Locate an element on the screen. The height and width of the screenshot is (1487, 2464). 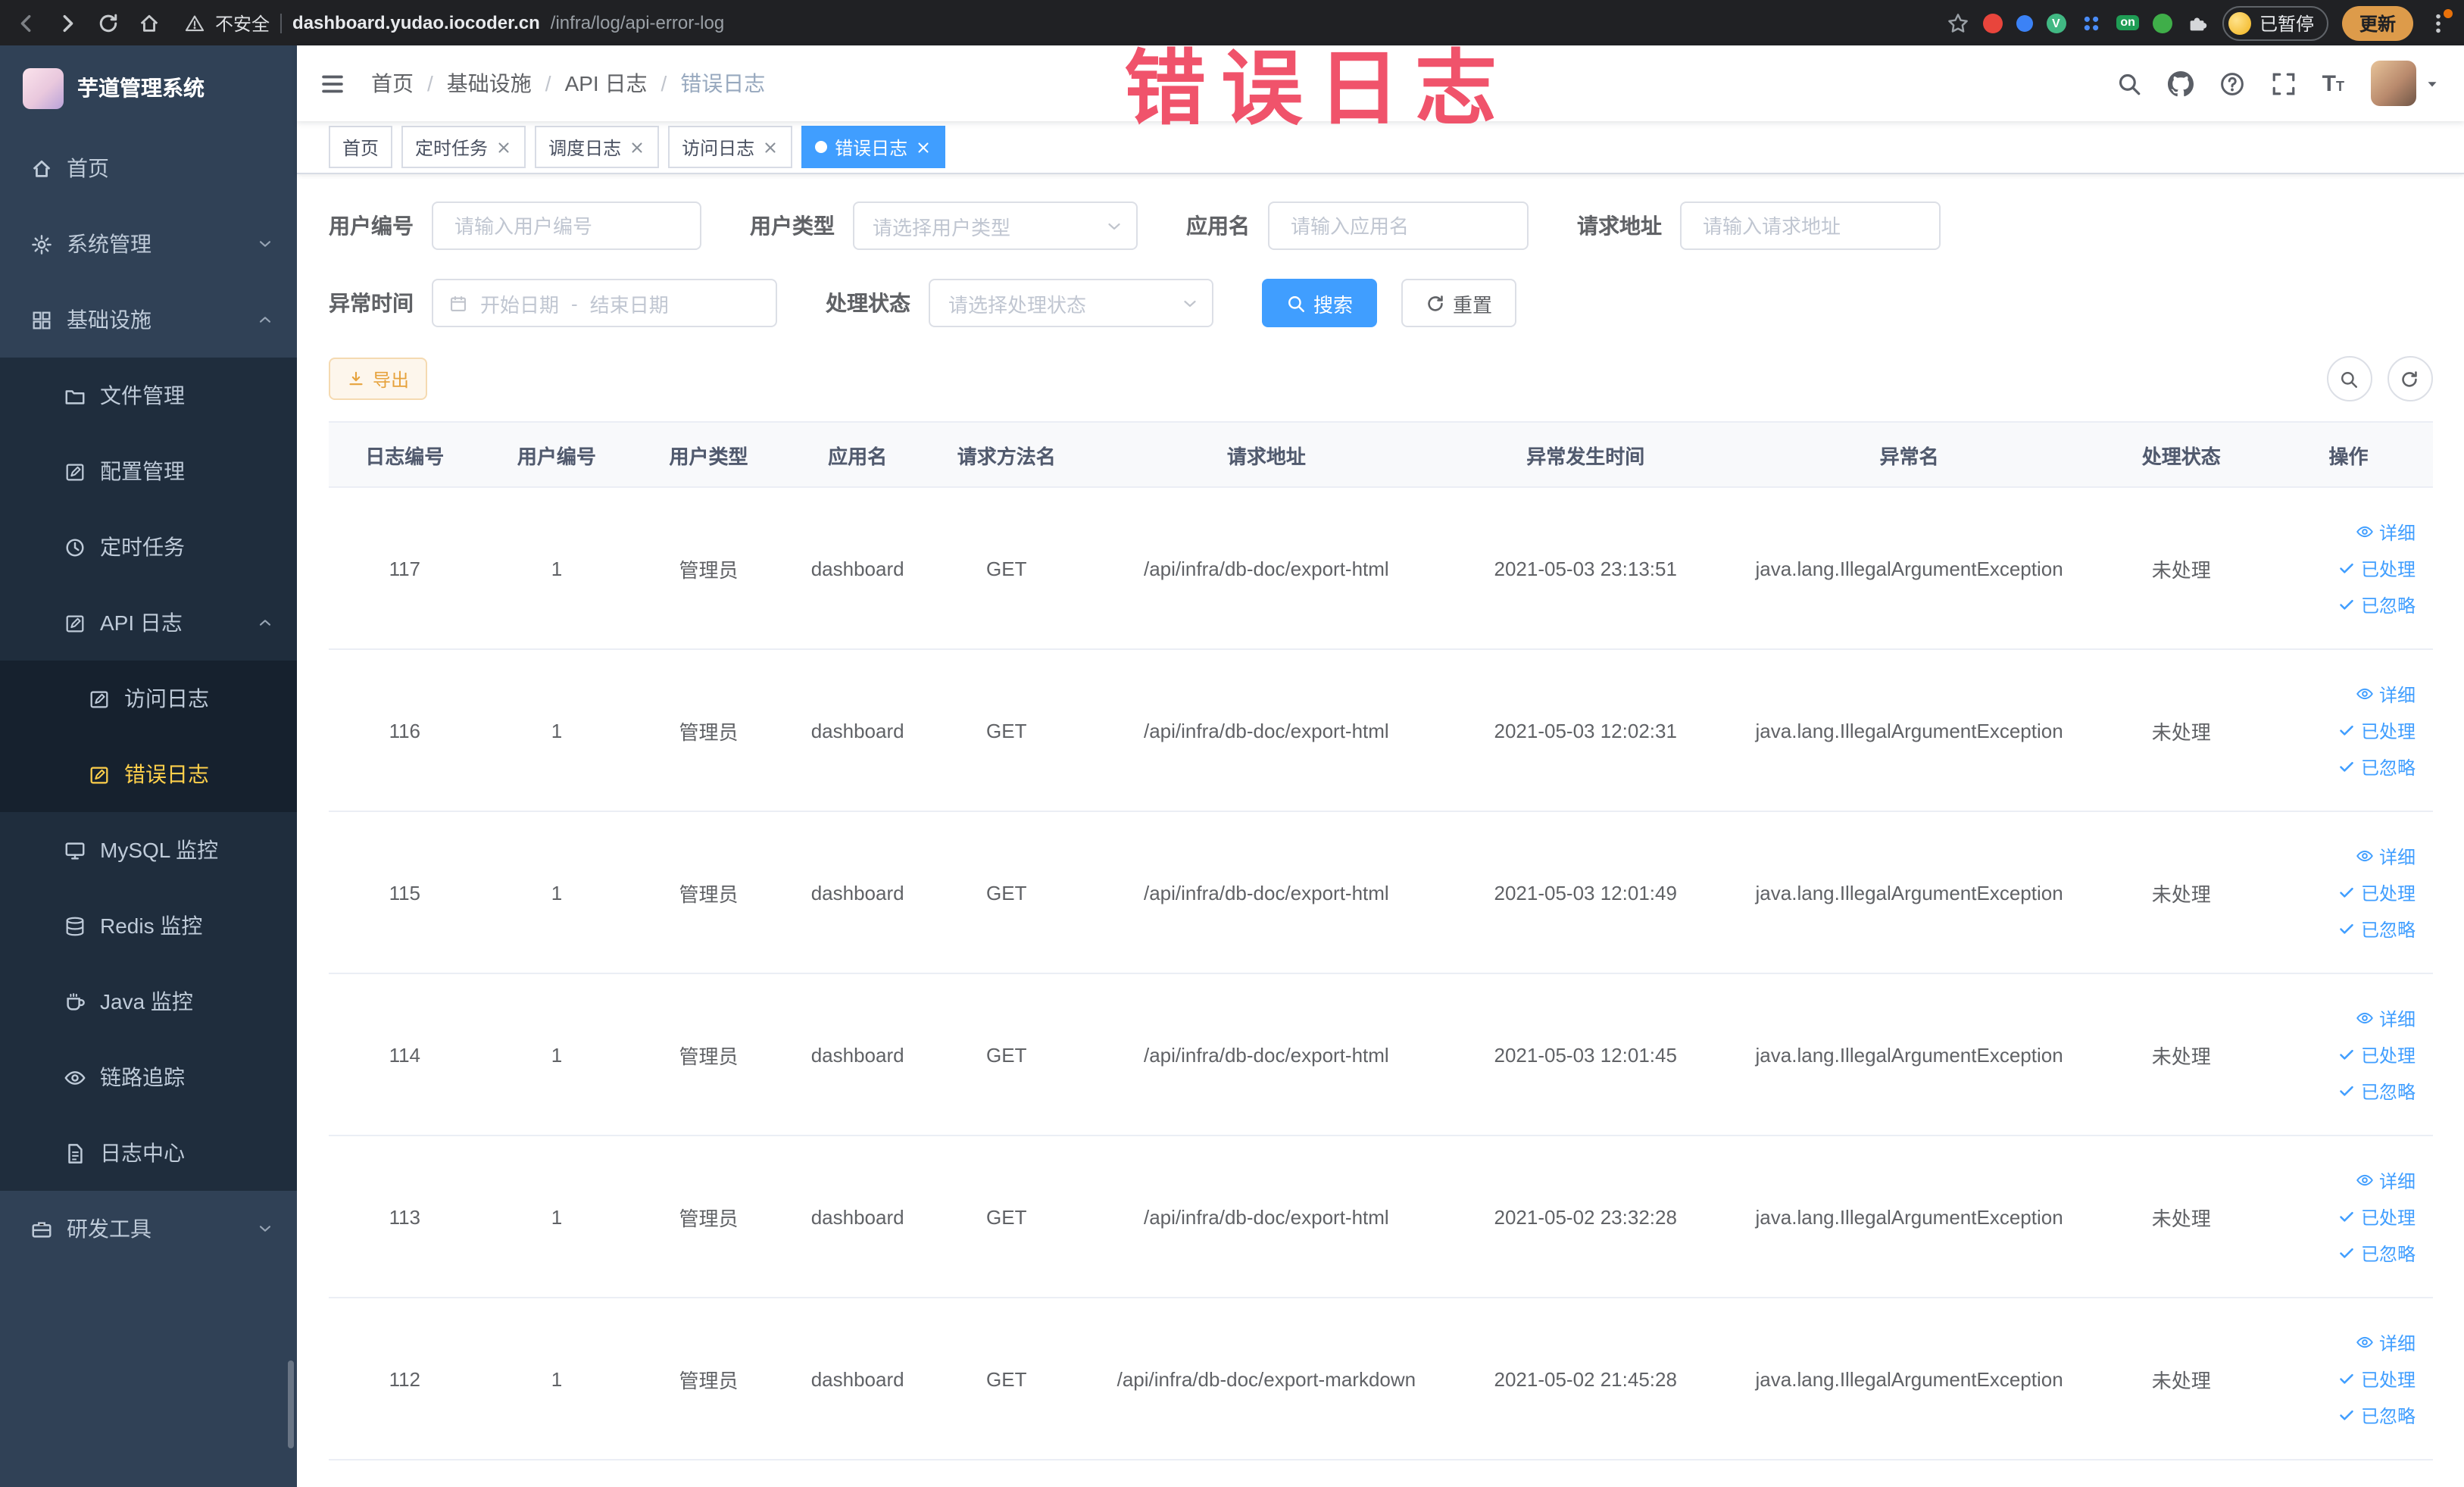
export-button-label: 导出 is located at coordinates (391, 379).